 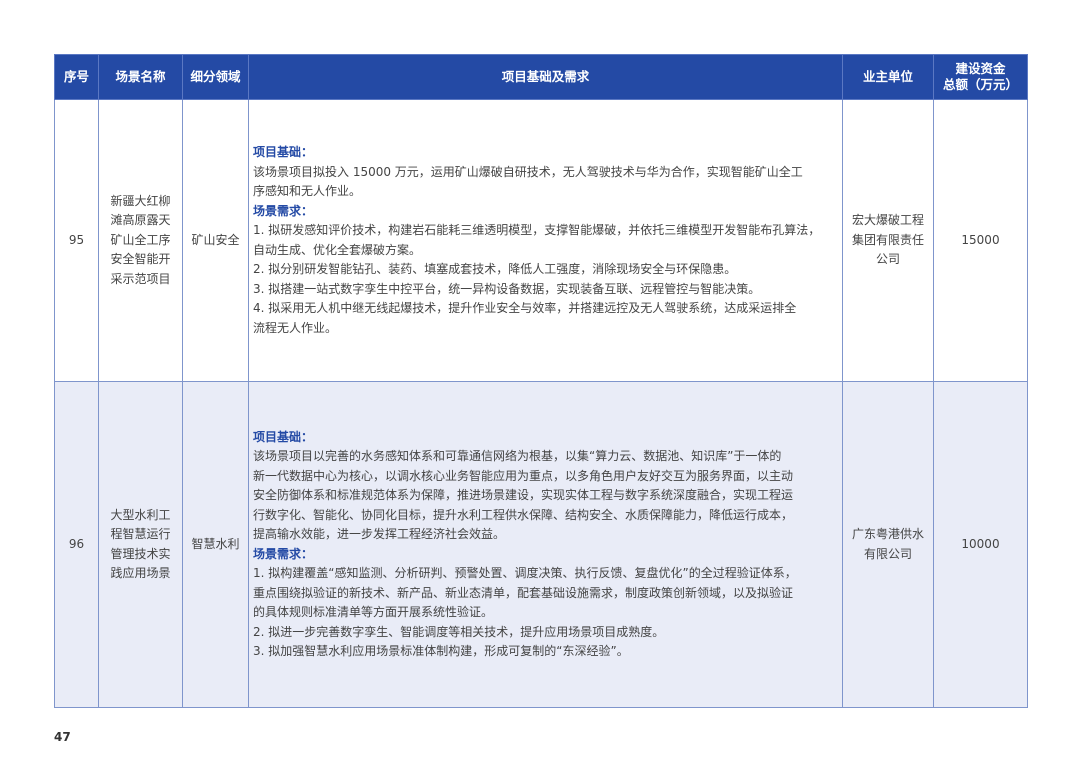 I want to click on cell-field: 智慧水利, so click(x=215, y=544).